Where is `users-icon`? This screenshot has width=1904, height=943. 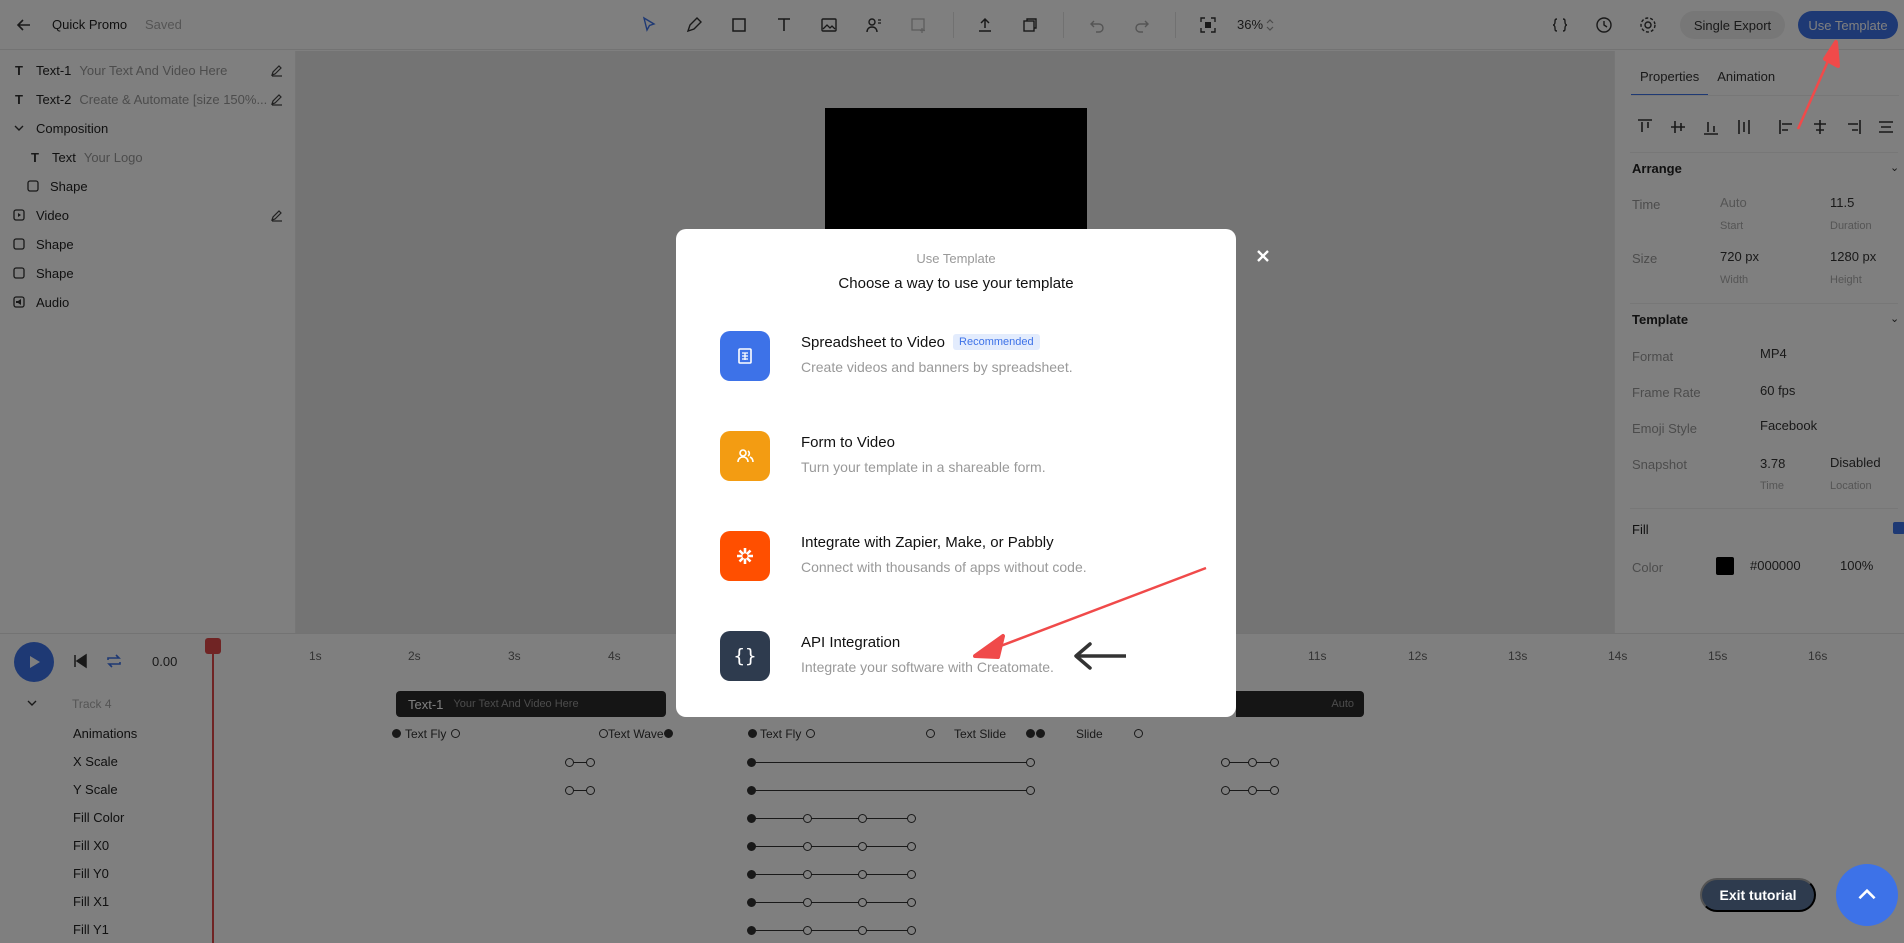 users-icon is located at coordinates (745, 456).